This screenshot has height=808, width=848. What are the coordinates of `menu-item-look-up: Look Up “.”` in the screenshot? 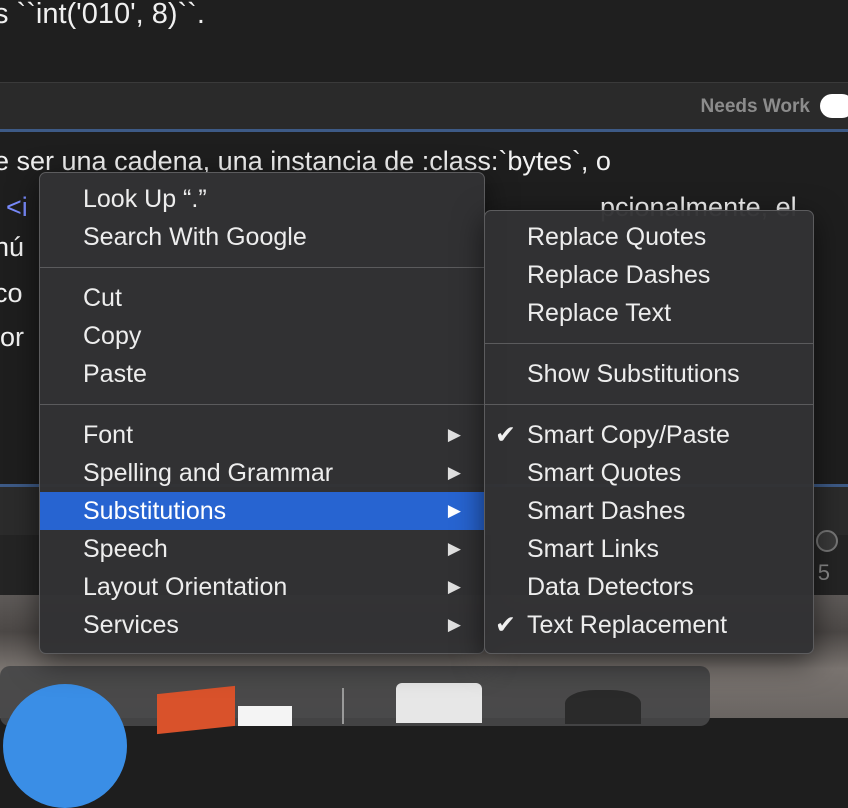 It's located at (262, 199).